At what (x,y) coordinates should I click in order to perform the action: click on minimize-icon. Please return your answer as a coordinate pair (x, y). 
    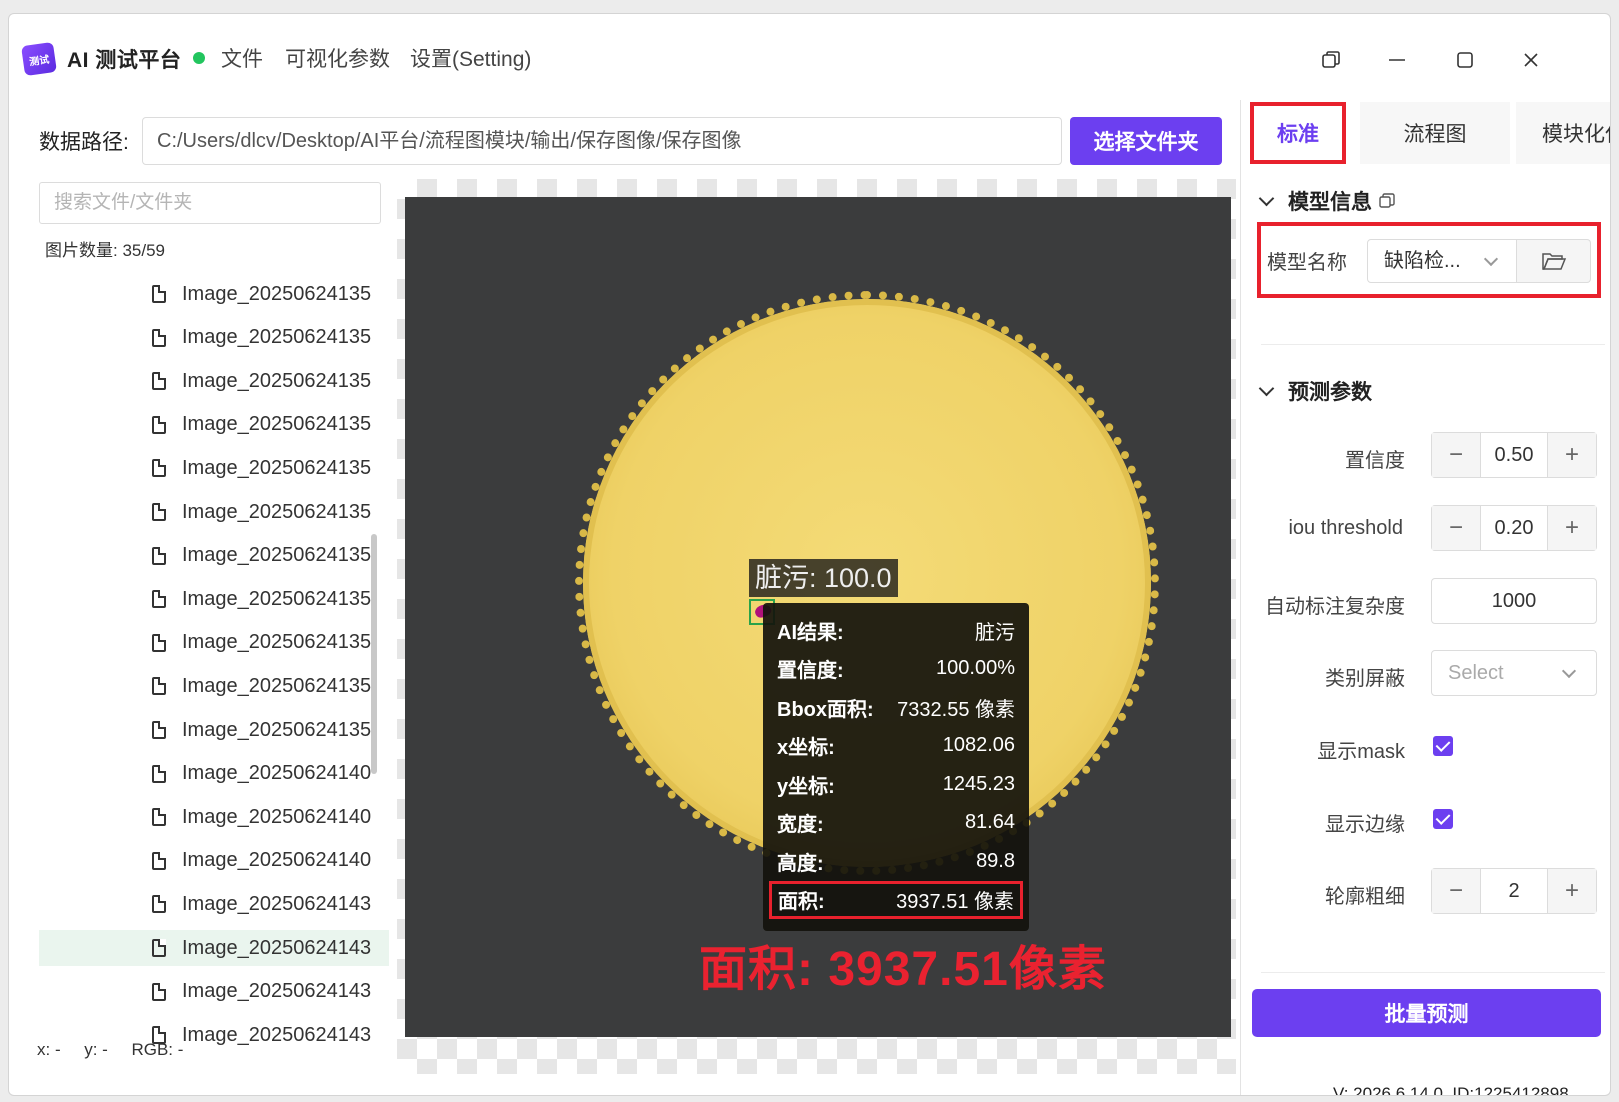
    Looking at the image, I should click on (1397, 60).